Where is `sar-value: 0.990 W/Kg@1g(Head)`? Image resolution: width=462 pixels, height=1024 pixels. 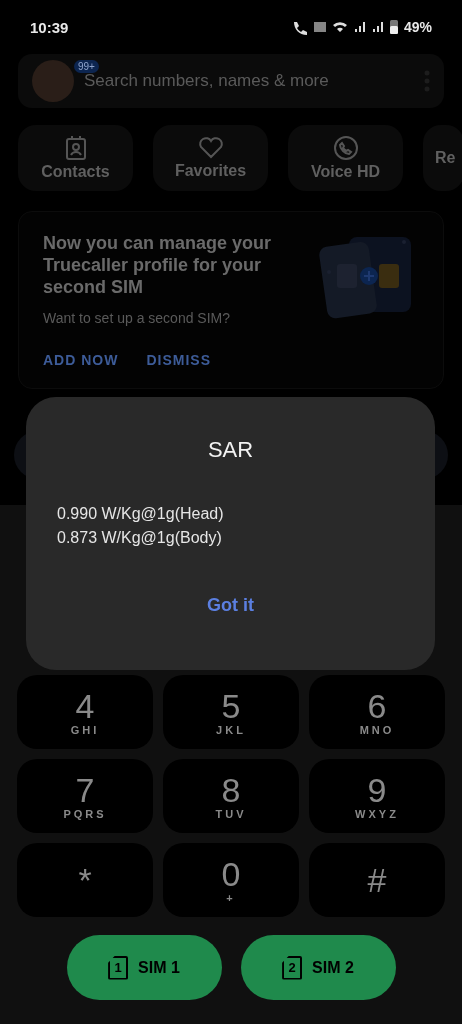
sar-value: 0.990 W/Kg@1g(Head) is located at coordinates (141, 514).